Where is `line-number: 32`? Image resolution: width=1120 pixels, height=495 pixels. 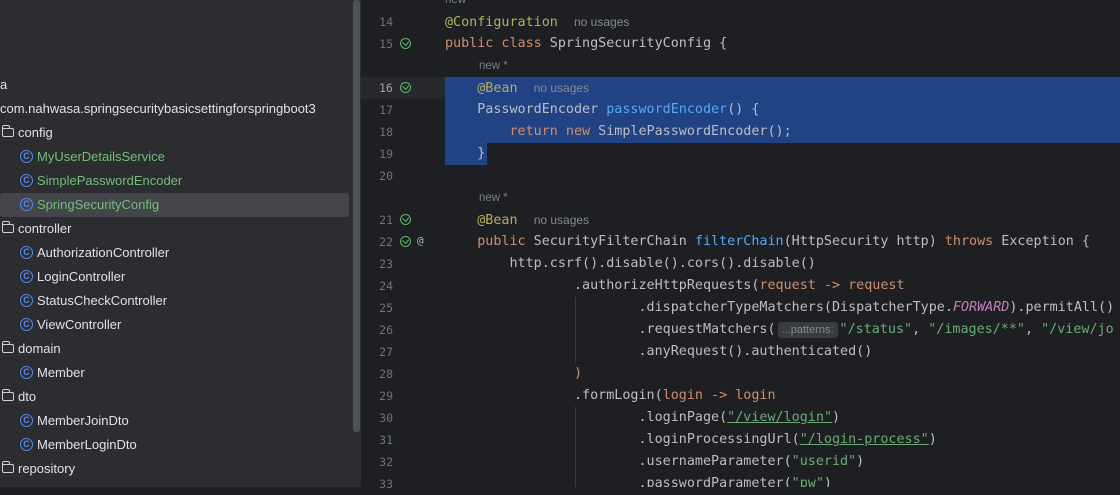 line-number: 32 is located at coordinates (386, 462).